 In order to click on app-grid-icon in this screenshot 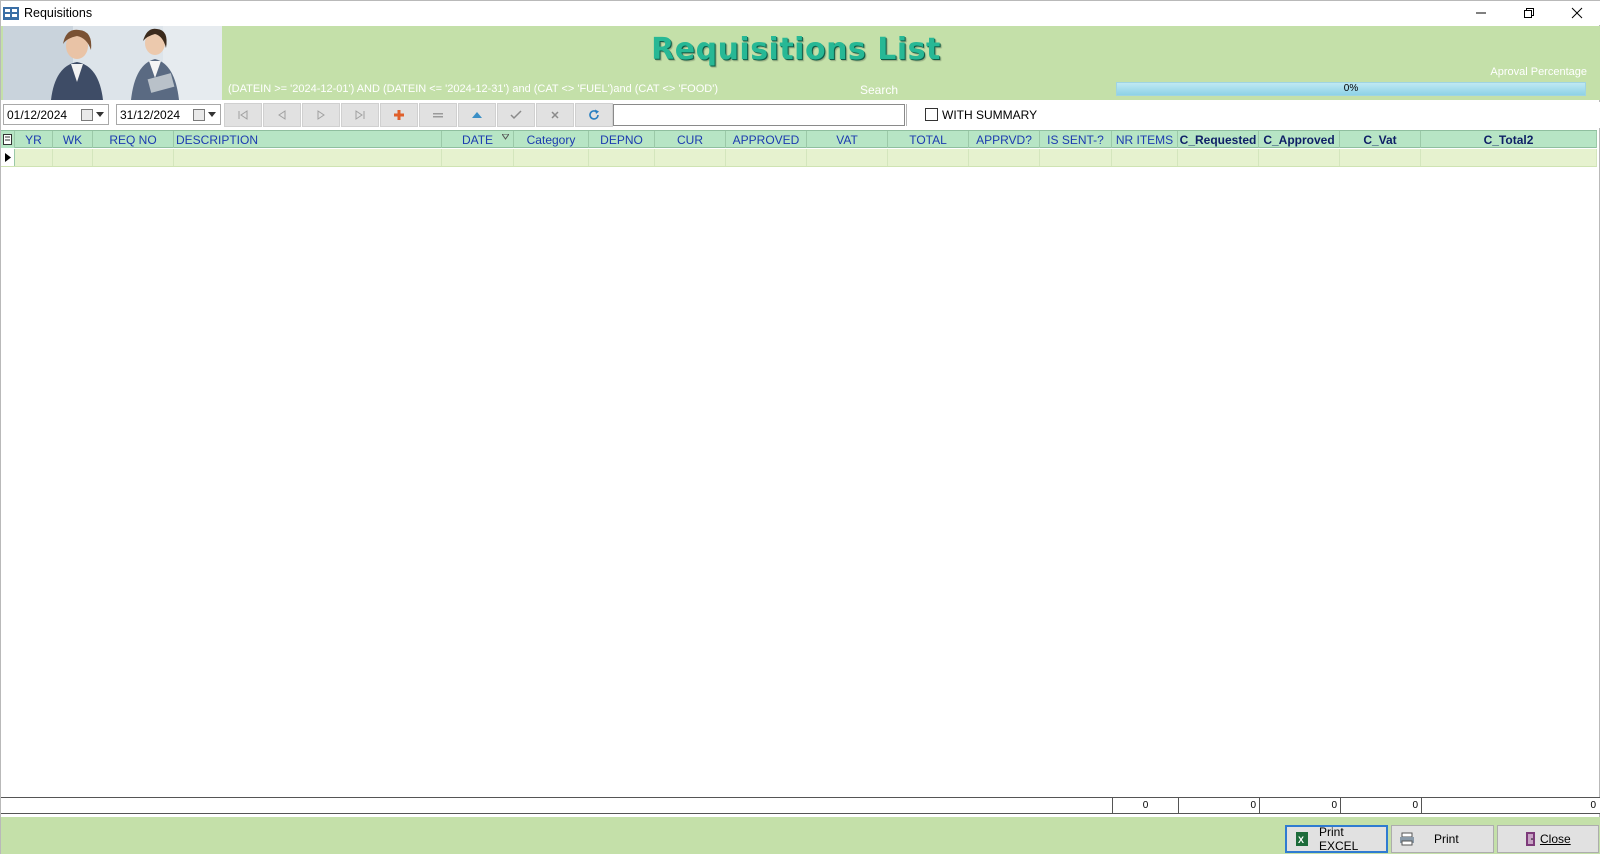, I will do `click(11, 13)`.